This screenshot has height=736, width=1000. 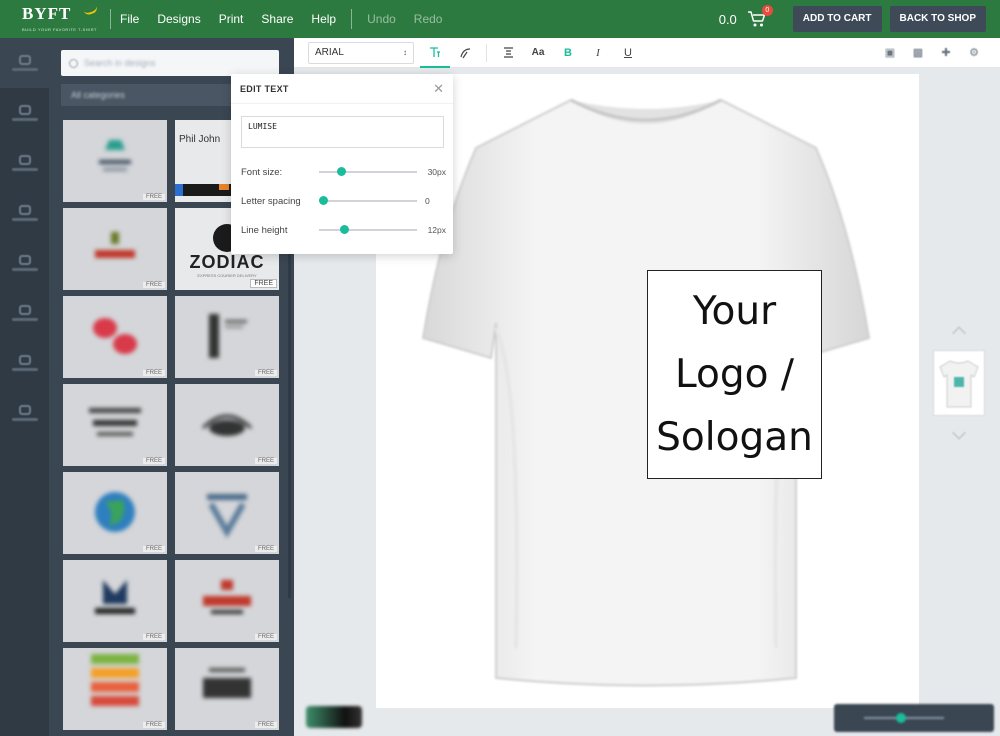 I want to click on text-toolbar: ARIAL ↕ Aa B I U ▣ ▩ ✚ ⚙, so click(x=647, y=53).